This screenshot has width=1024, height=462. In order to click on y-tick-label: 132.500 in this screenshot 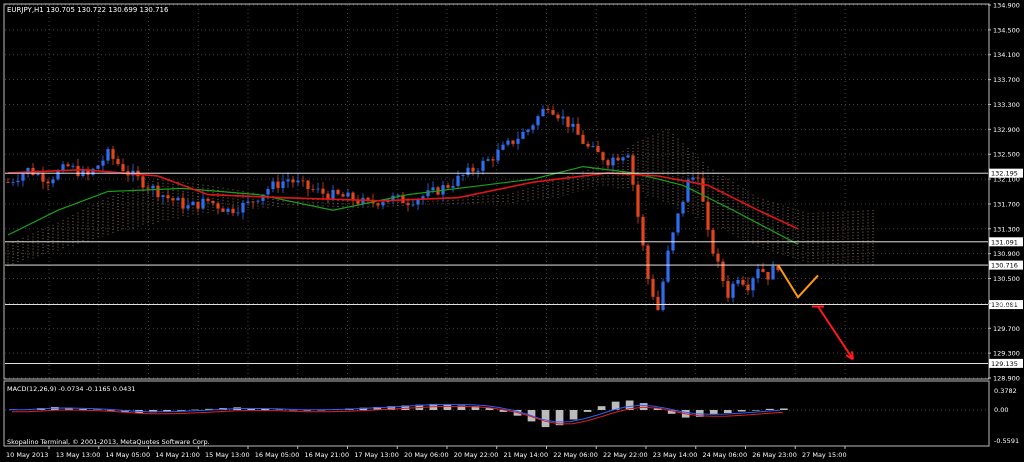, I will do `click(1006, 155)`.